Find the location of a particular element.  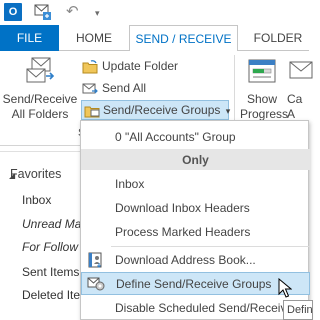

send-receive-all-label-1: Send/Receive is located at coordinates (40, 99).